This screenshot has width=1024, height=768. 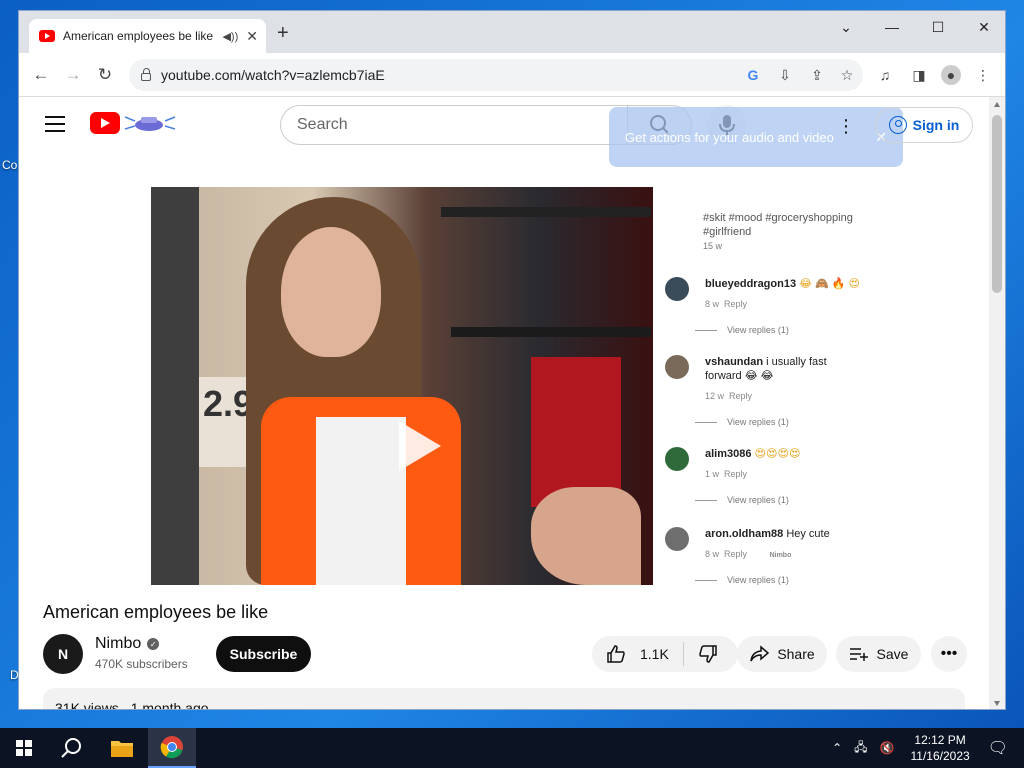 What do you see at coordinates (892, 27) in the screenshot?
I see `minimize-button: —` at bounding box center [892, 27].